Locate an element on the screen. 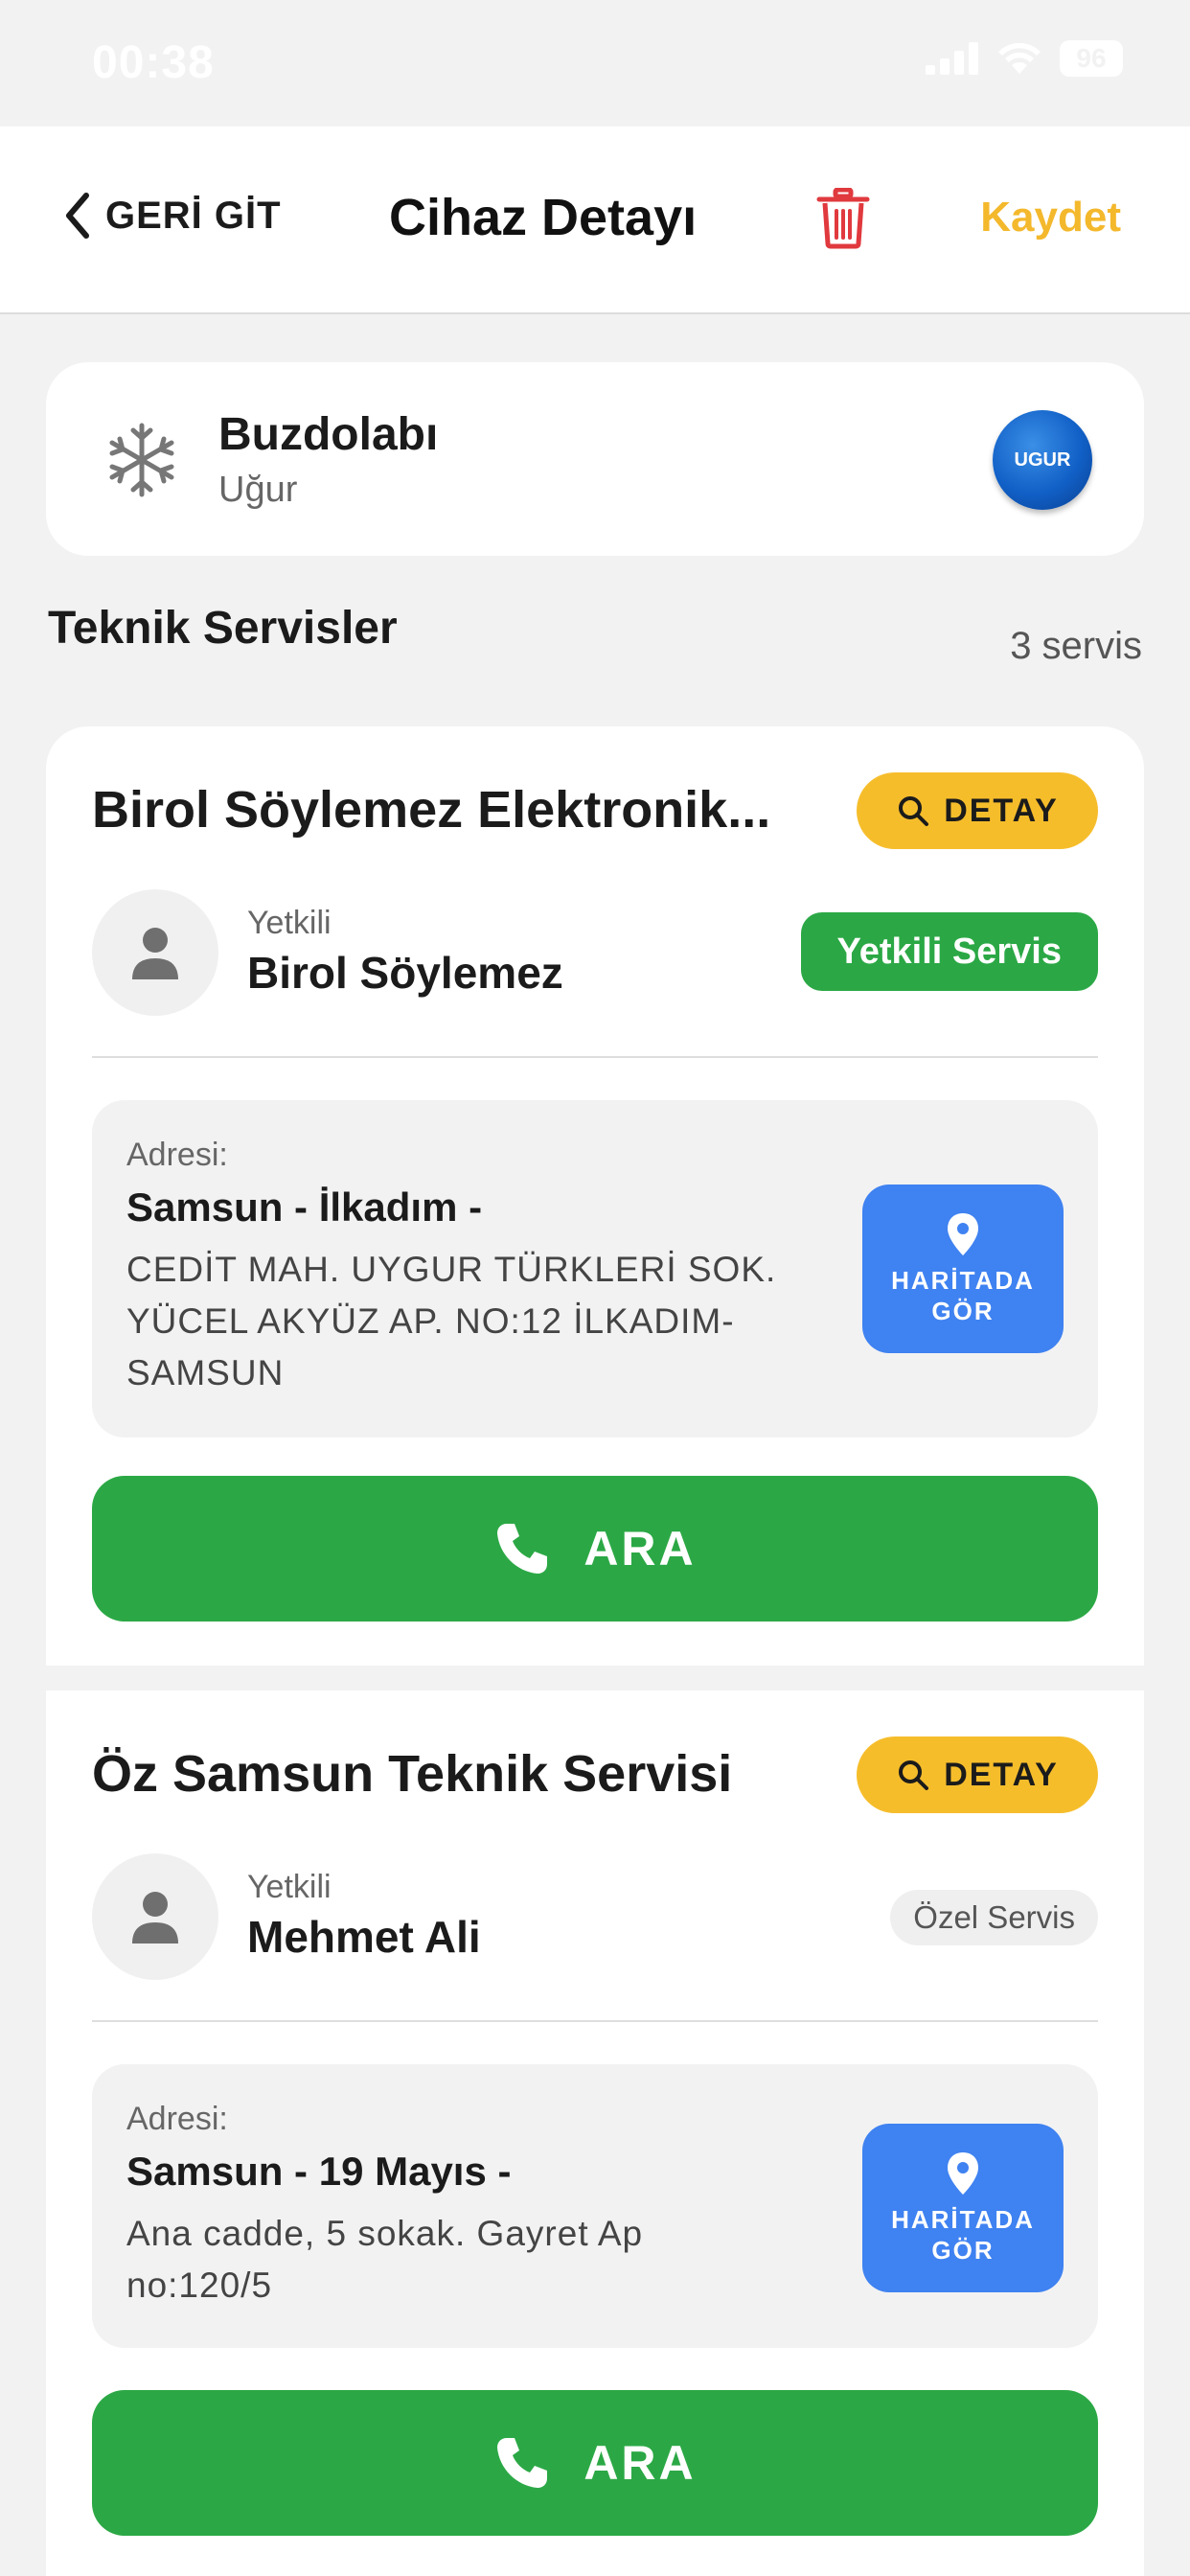 Image resolution: width=1190 pixels, height=2576 pixels. device-card: Buzdolabı Uğur UGUR is located at coordinates (595, 459).